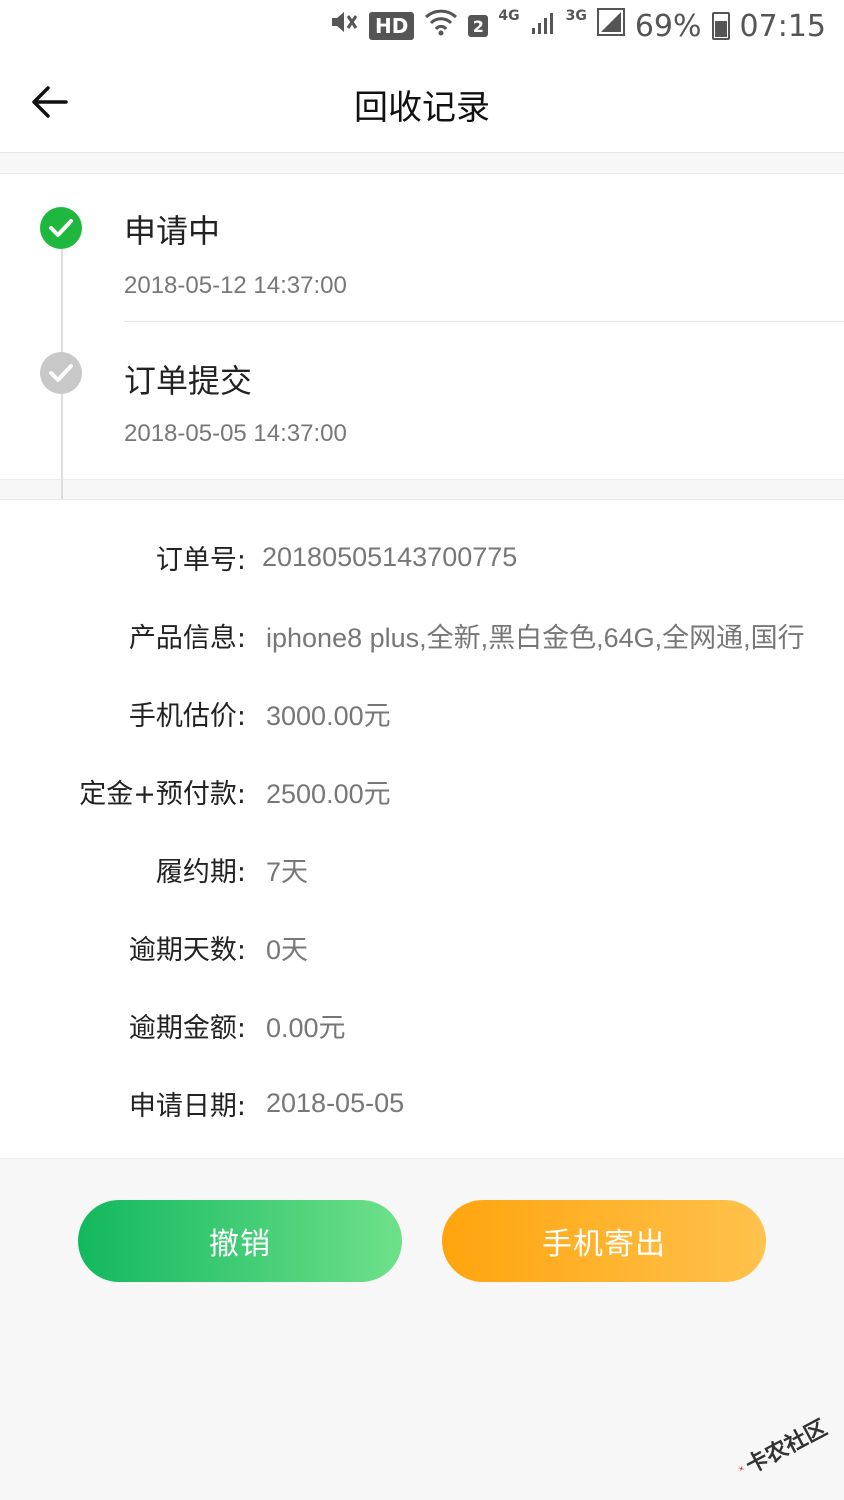 Image resolution: width=844 pixels, height=1500 pixels. What do you see at coordinates (422, 1103) in the screenshot?
I see `detail-row-apply-date: 申请日期: 2018-05-05` at bounding box center [422, 1103].